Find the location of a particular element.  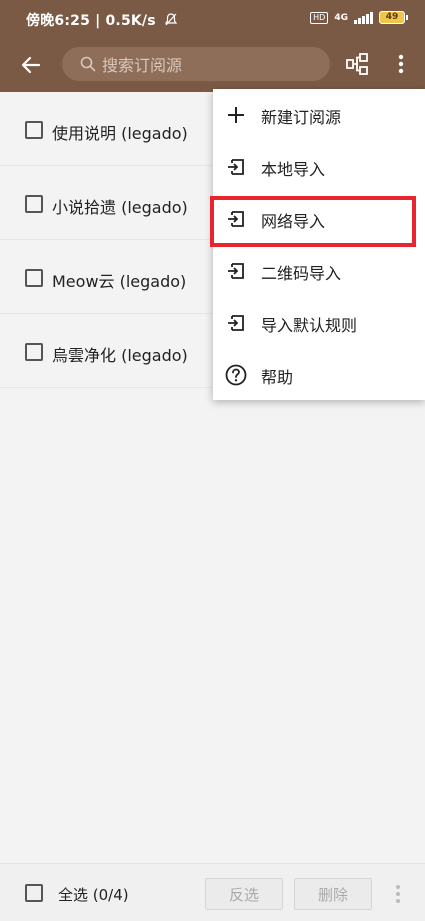

menu-item-label: 新建订阅源 is located at coordinates (301, 117).